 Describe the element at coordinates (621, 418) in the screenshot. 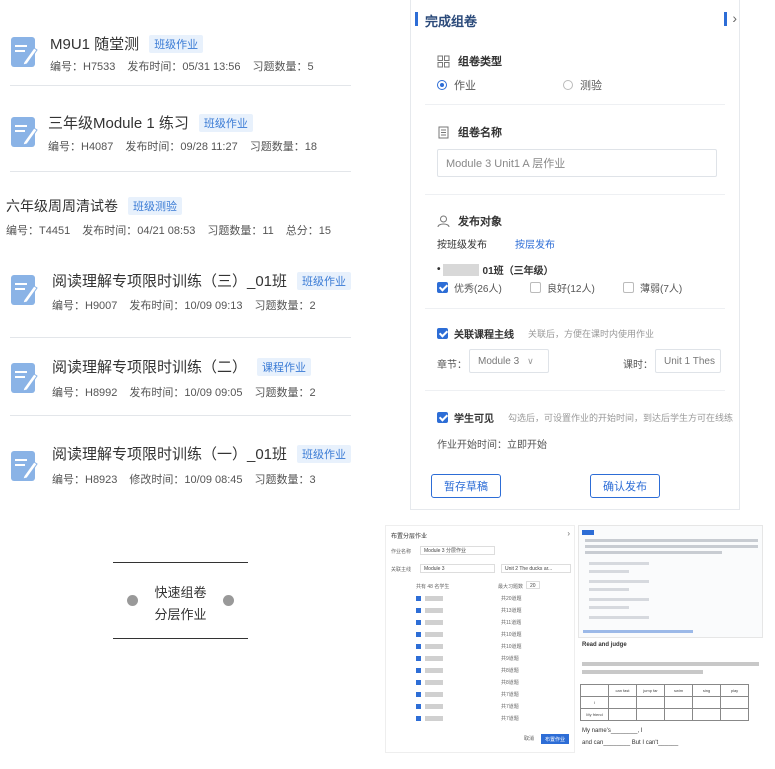

I see `student-visible-hint: 勾选后，可设置作业的开始时间，到达后学生方可在线练` at that location.